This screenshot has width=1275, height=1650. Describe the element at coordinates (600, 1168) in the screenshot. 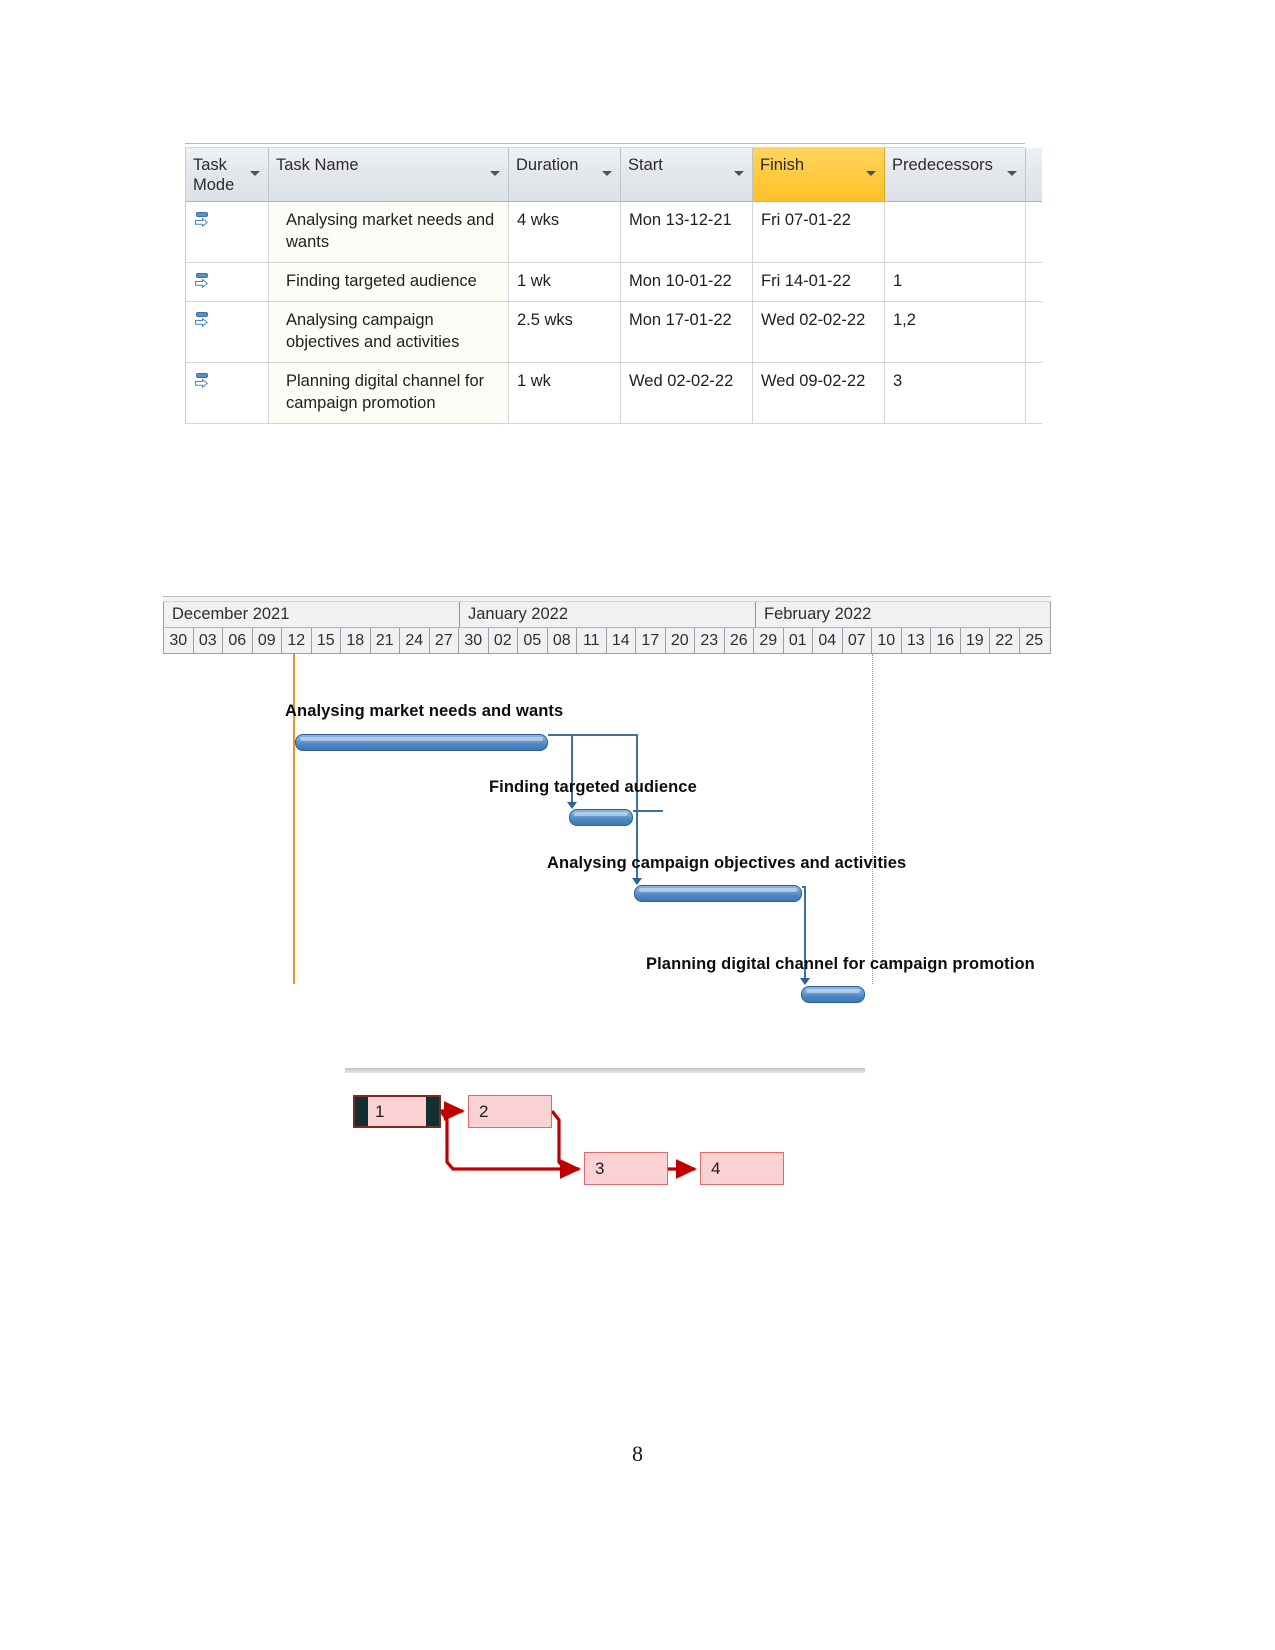

I see `network-node-label: 3` at that location.